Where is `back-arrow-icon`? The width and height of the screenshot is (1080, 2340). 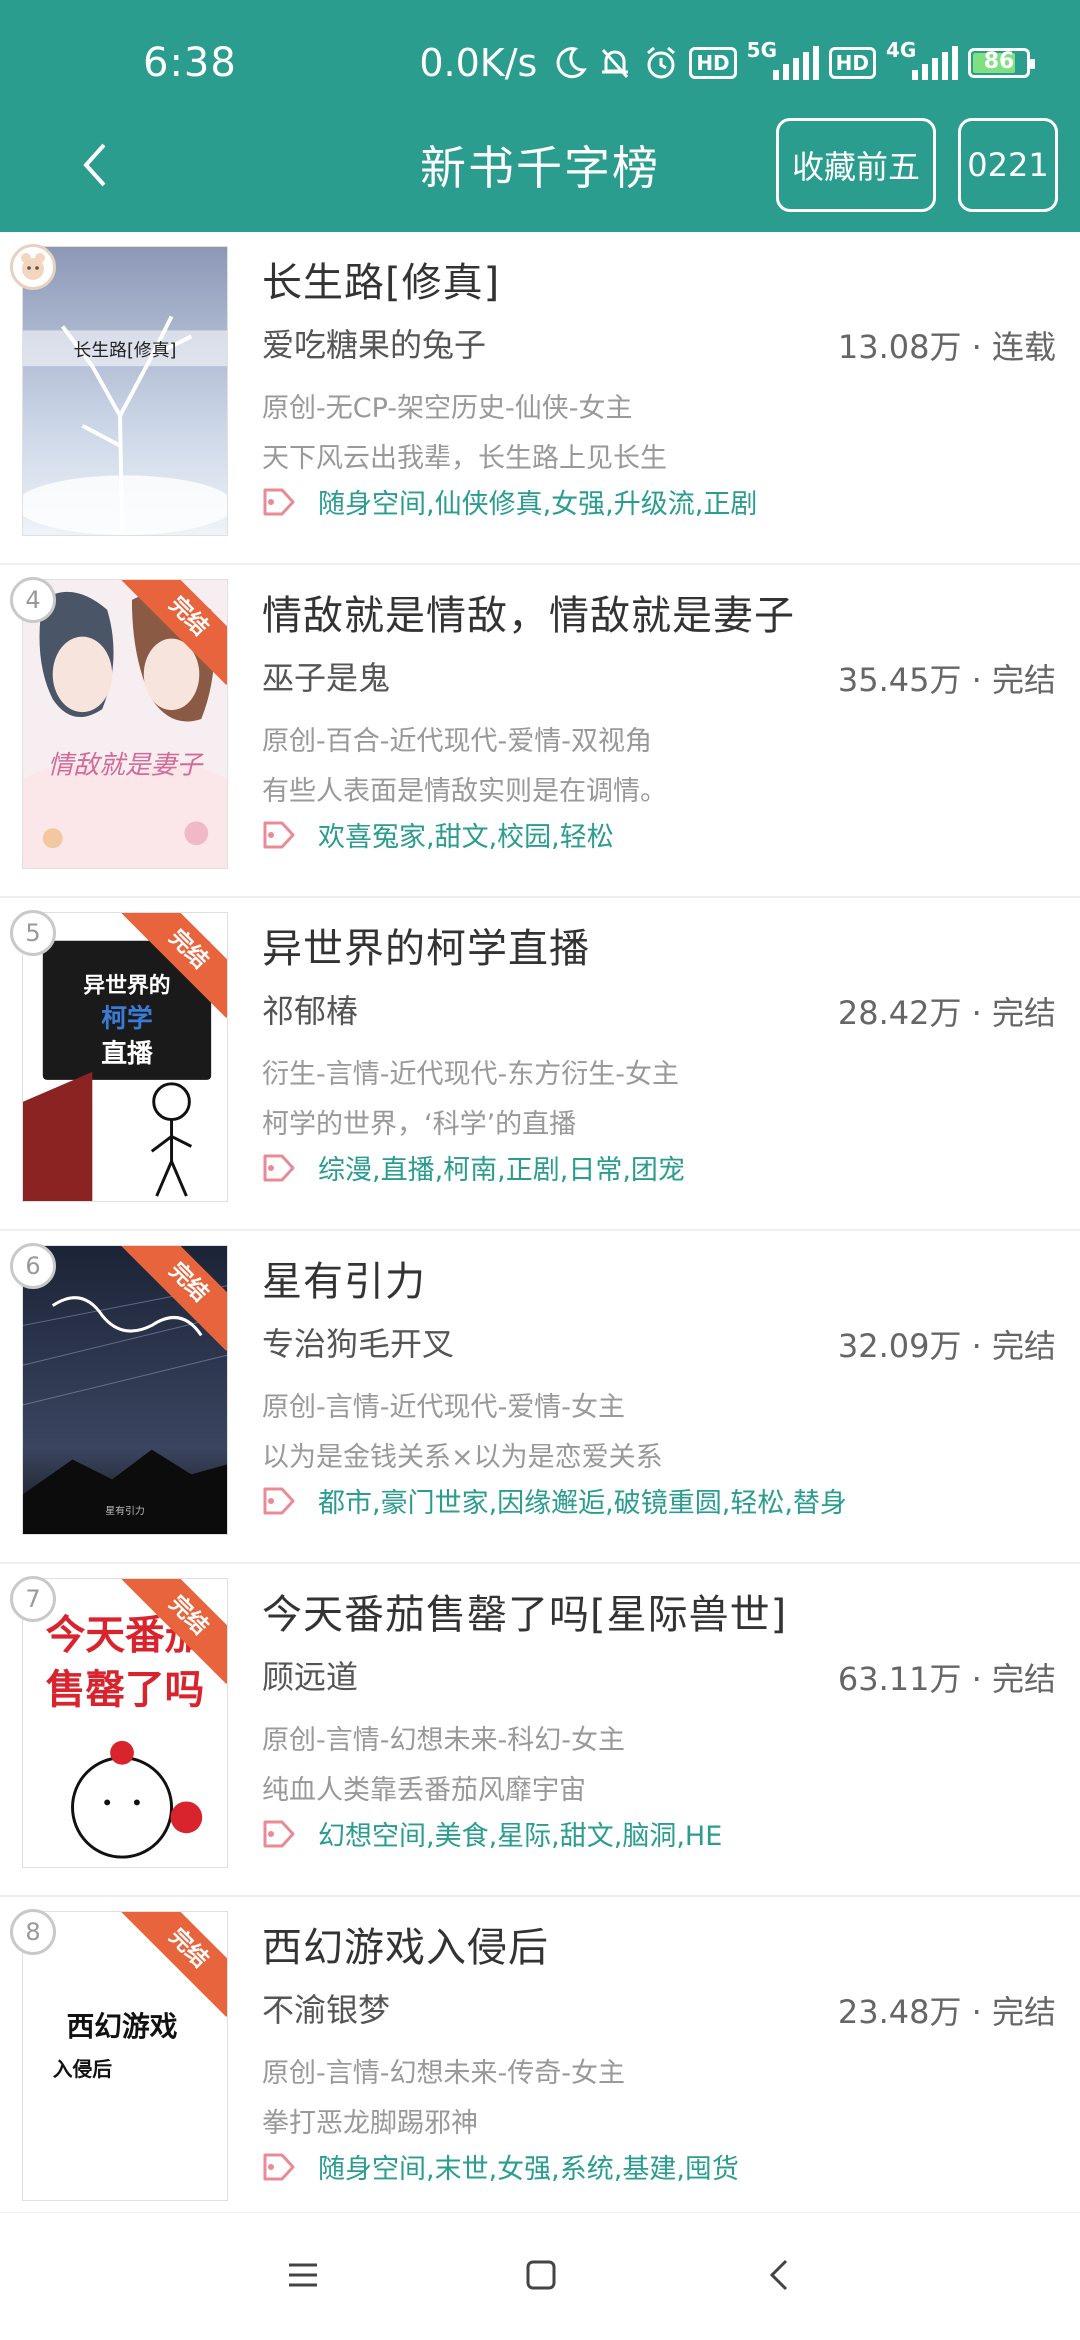 back-arrow-icon is located at coordinates (778, 2275).